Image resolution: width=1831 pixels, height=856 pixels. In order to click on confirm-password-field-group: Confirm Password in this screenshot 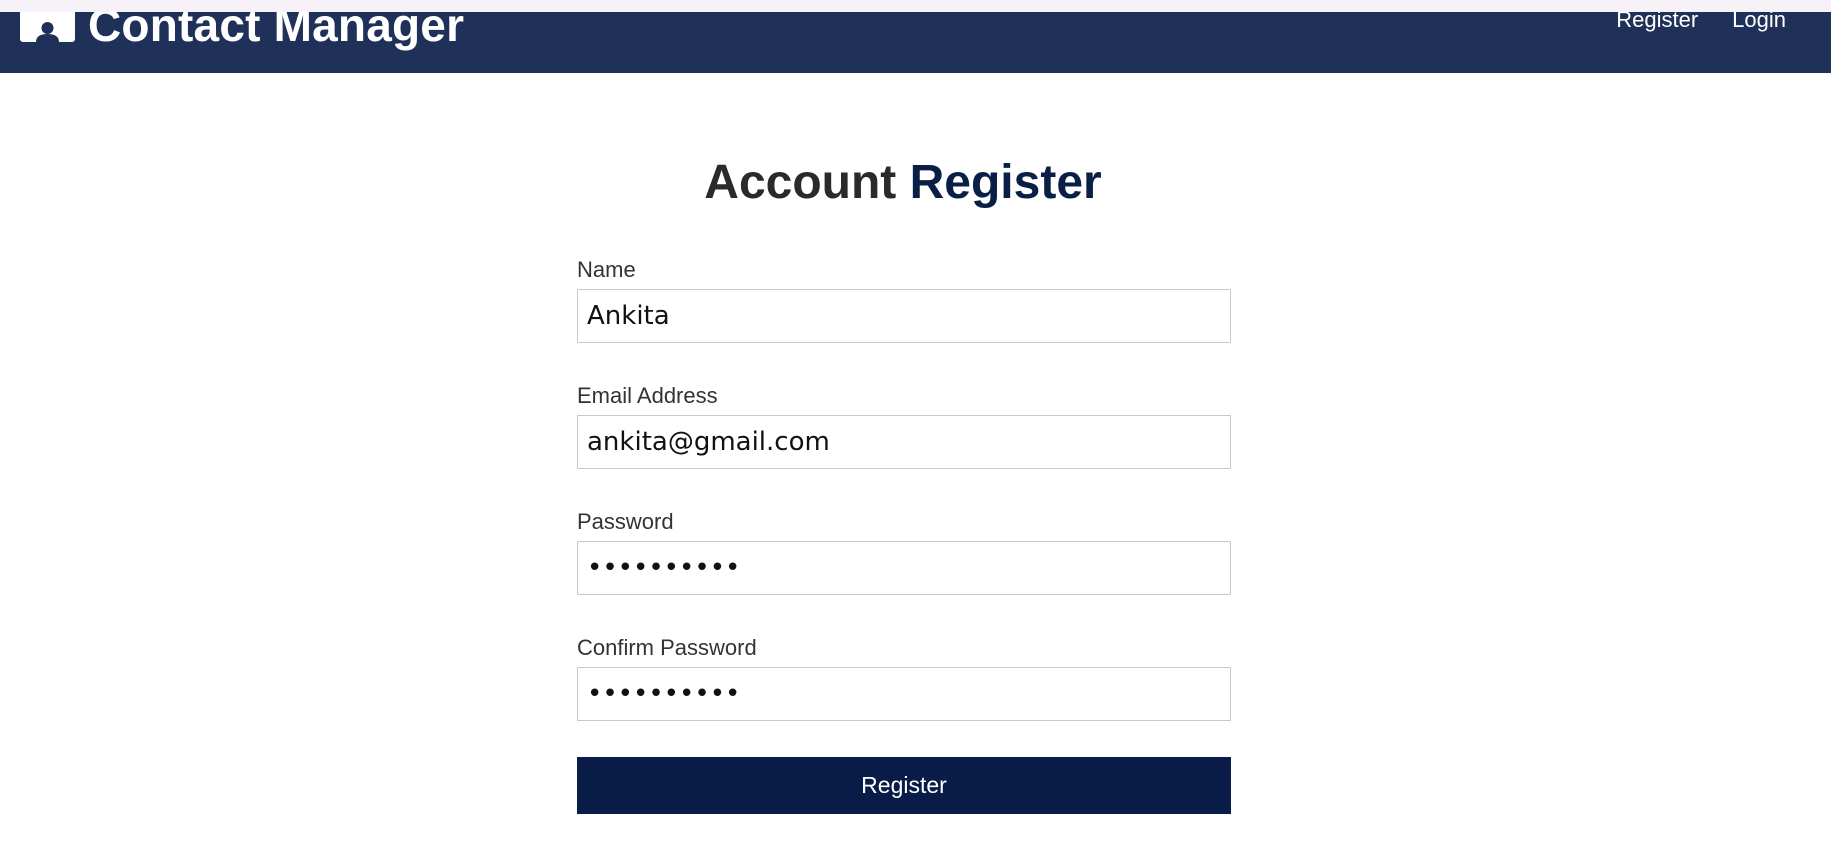, I will do `click(904, 694)`.